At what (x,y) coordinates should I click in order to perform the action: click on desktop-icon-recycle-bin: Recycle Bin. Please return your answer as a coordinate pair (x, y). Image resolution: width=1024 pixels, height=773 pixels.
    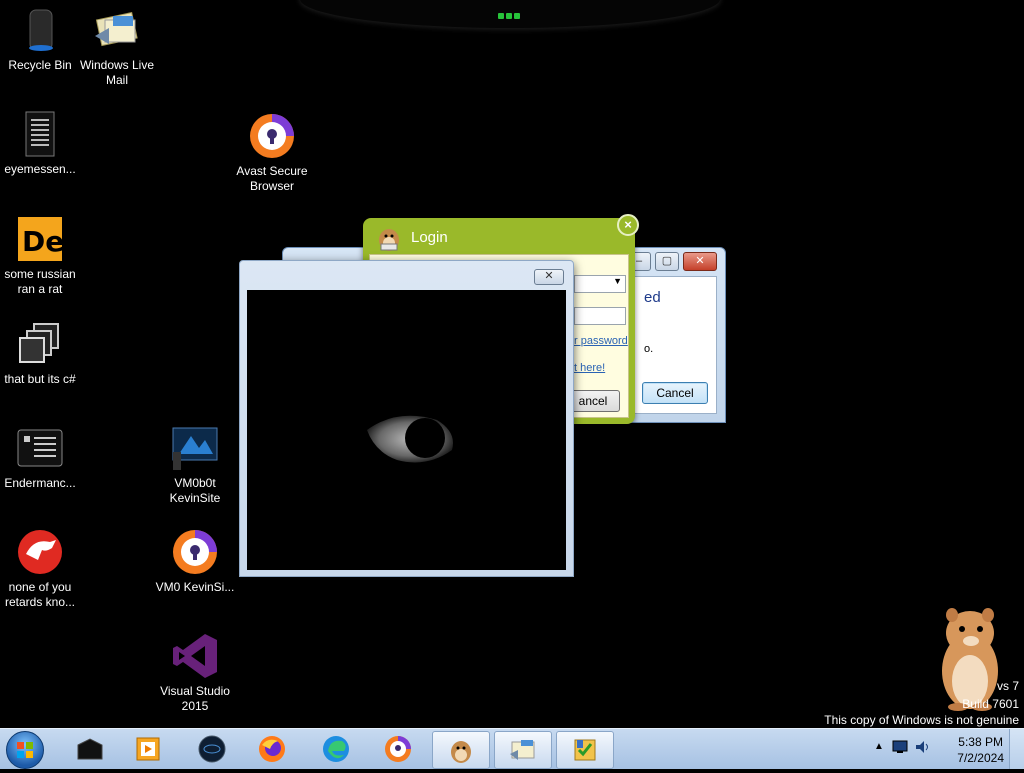
    Looking at the image, I should click on (40, 39).